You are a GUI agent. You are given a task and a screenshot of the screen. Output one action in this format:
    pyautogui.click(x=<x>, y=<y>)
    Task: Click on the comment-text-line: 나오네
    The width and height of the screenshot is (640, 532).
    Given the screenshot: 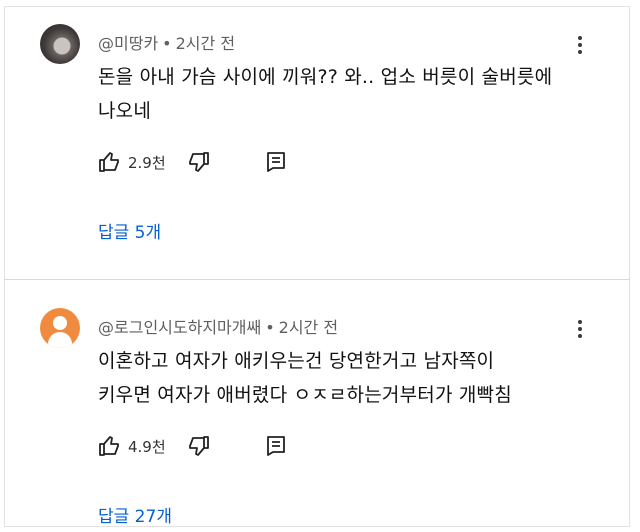 What is the action you would take?
    pyautogui.click(x=125, y=111)
    